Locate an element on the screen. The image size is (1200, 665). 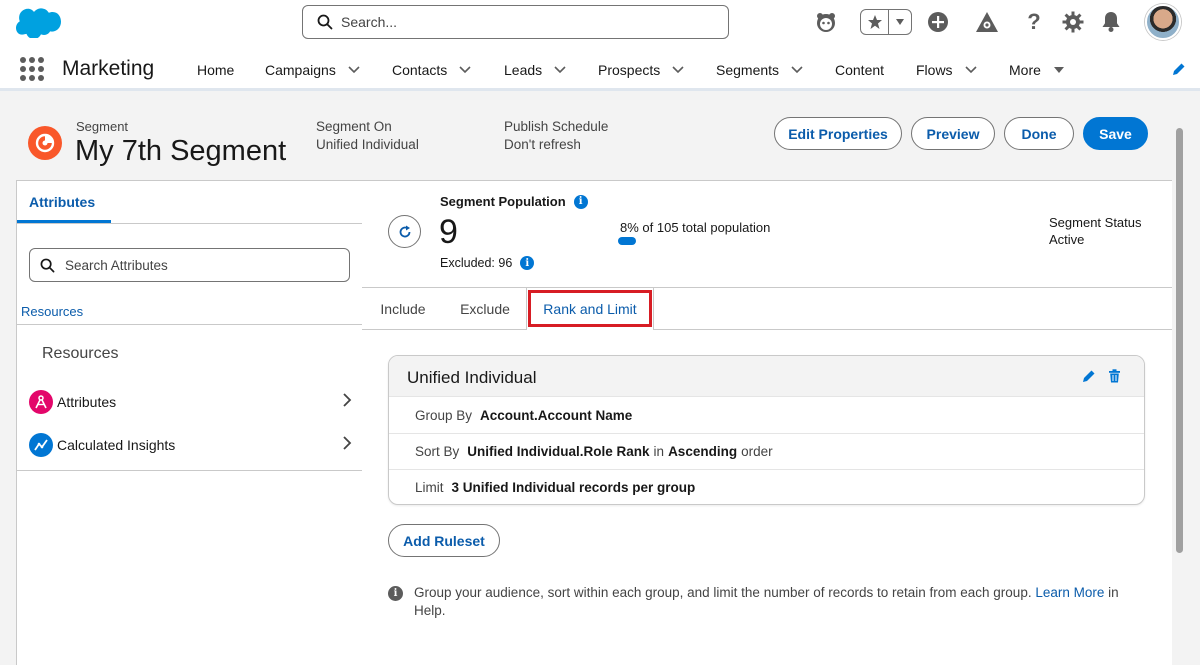
resources-breadcrumb-link: Resources is located at coordinates (52, 311).